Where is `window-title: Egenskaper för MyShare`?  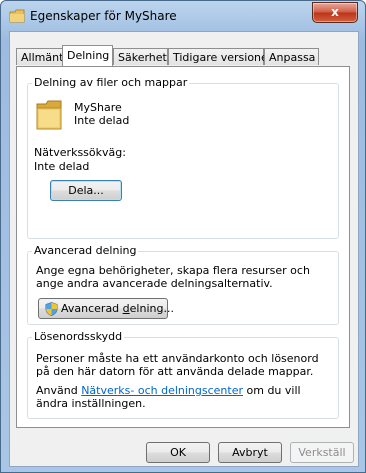
window-title: Egenskaper för MyShare is located at coordinates (103, 16).